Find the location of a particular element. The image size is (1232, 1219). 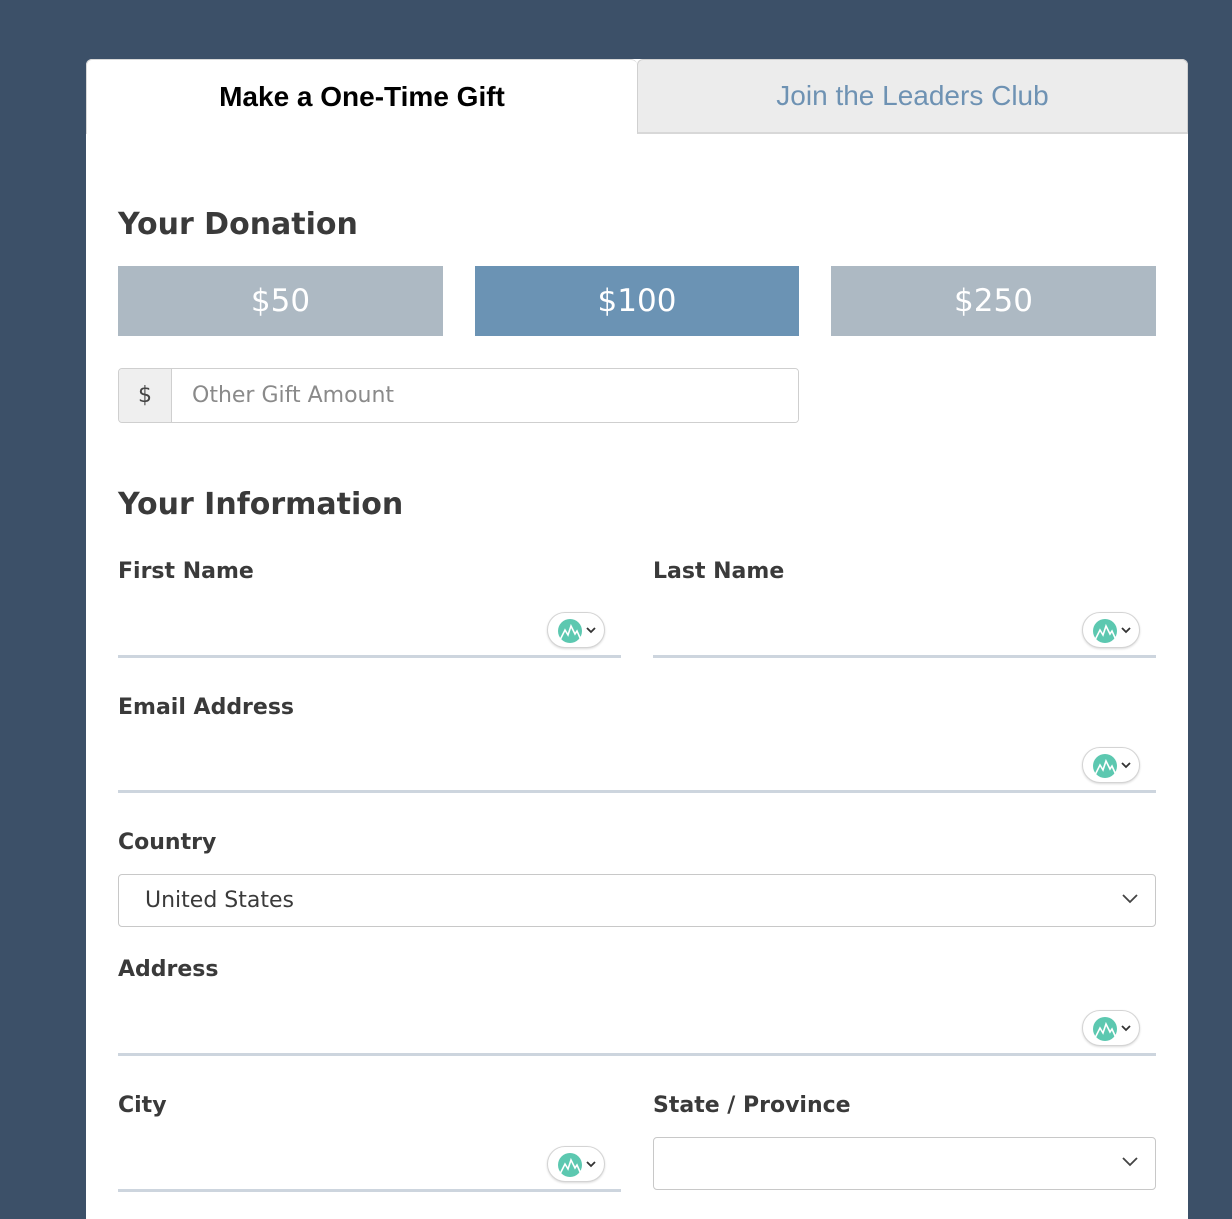

last-name-label: Last Name is located at coordinates (719, 571).